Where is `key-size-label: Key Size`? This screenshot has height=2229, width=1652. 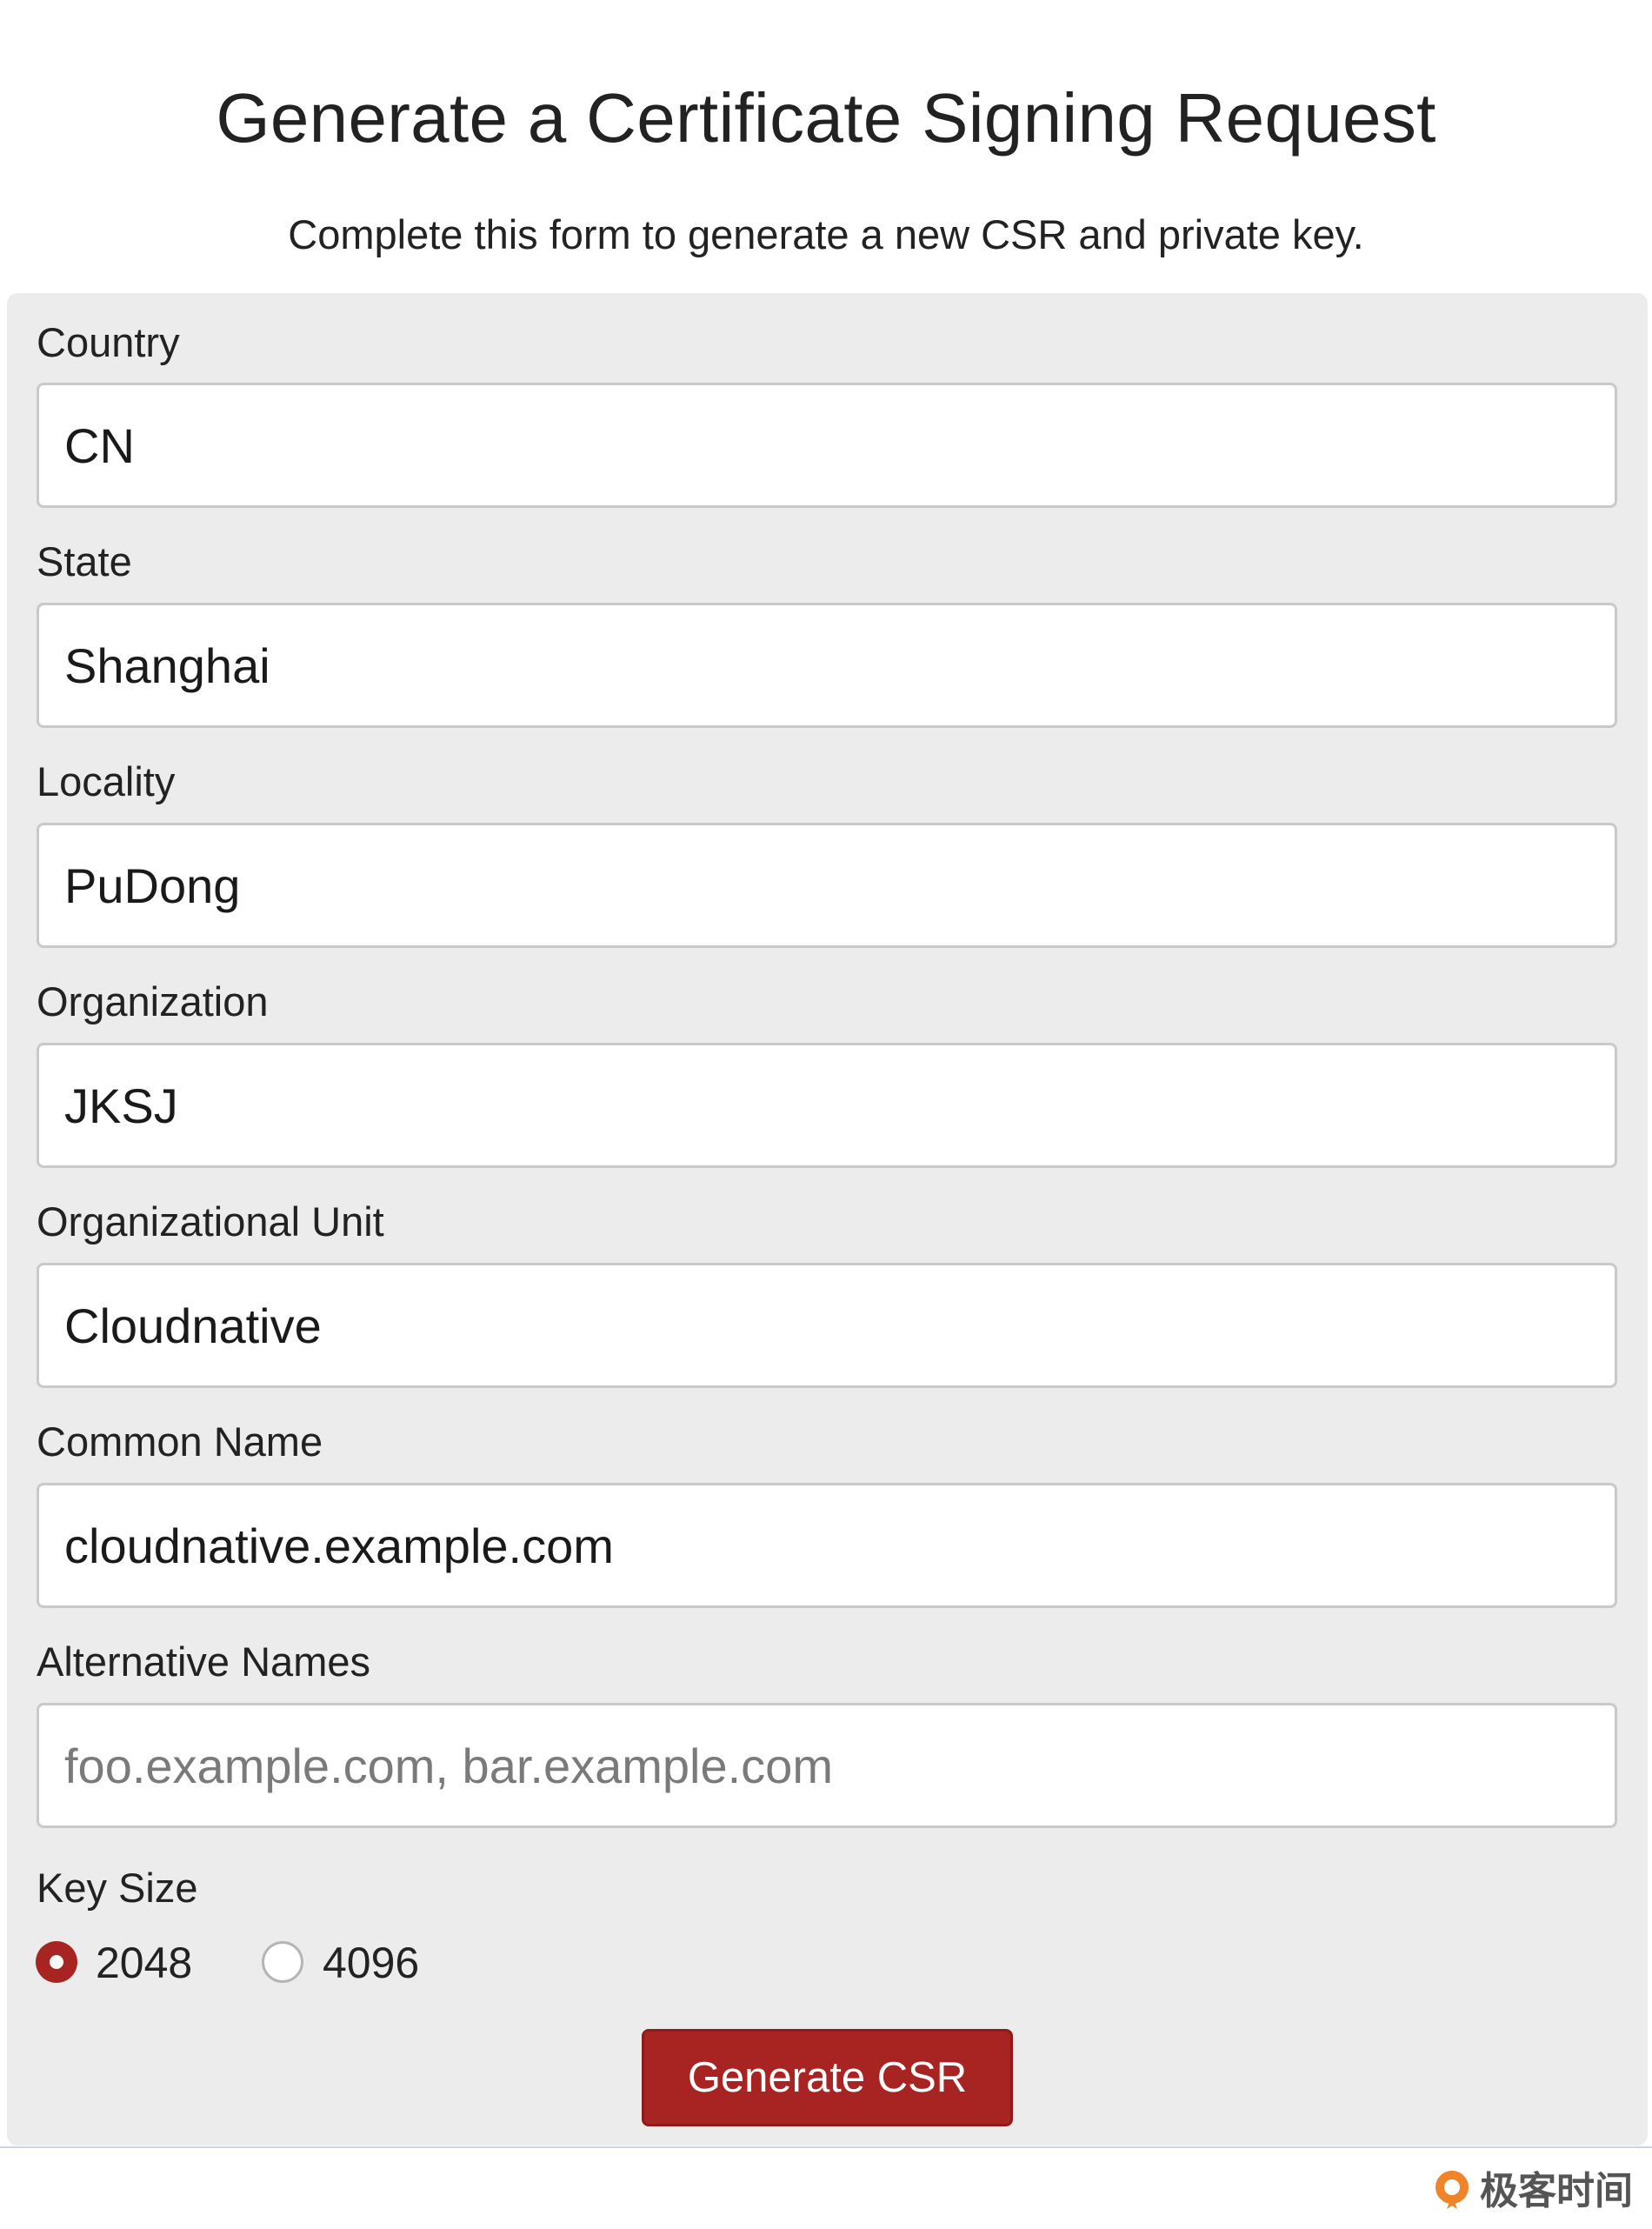 key-size-label: Key Size is located at coordinates (118, 1888).